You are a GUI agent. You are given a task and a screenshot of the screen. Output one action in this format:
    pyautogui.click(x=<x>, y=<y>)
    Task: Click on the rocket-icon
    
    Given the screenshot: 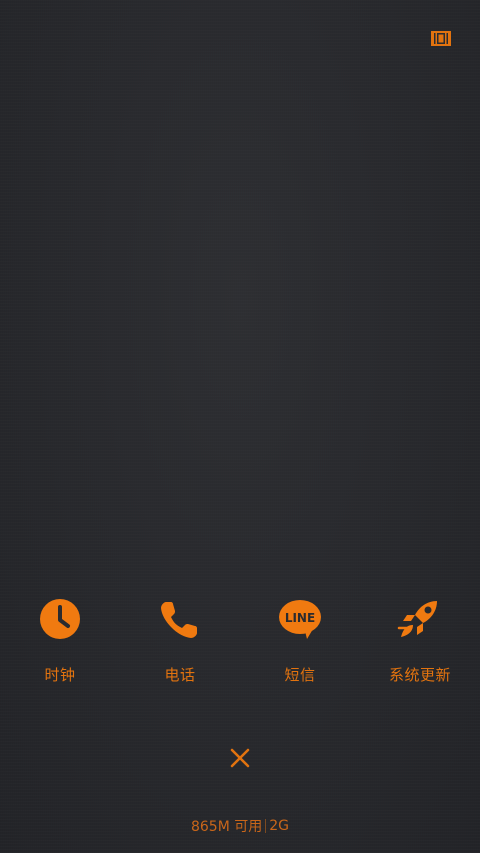 What is the action you would take?
    pyautogui.click(x=417, y=619)
    